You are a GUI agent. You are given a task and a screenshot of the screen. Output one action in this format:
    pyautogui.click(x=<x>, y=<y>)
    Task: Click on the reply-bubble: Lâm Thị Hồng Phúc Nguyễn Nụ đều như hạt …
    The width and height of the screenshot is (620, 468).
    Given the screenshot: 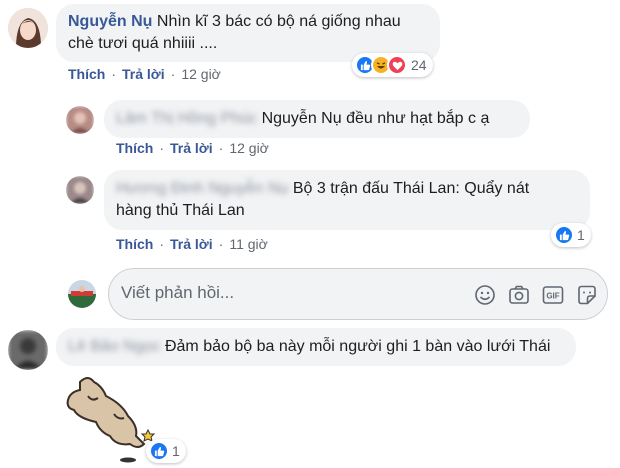 What is the action you would take?
    pyautogui.click(x=317, y=119)
    